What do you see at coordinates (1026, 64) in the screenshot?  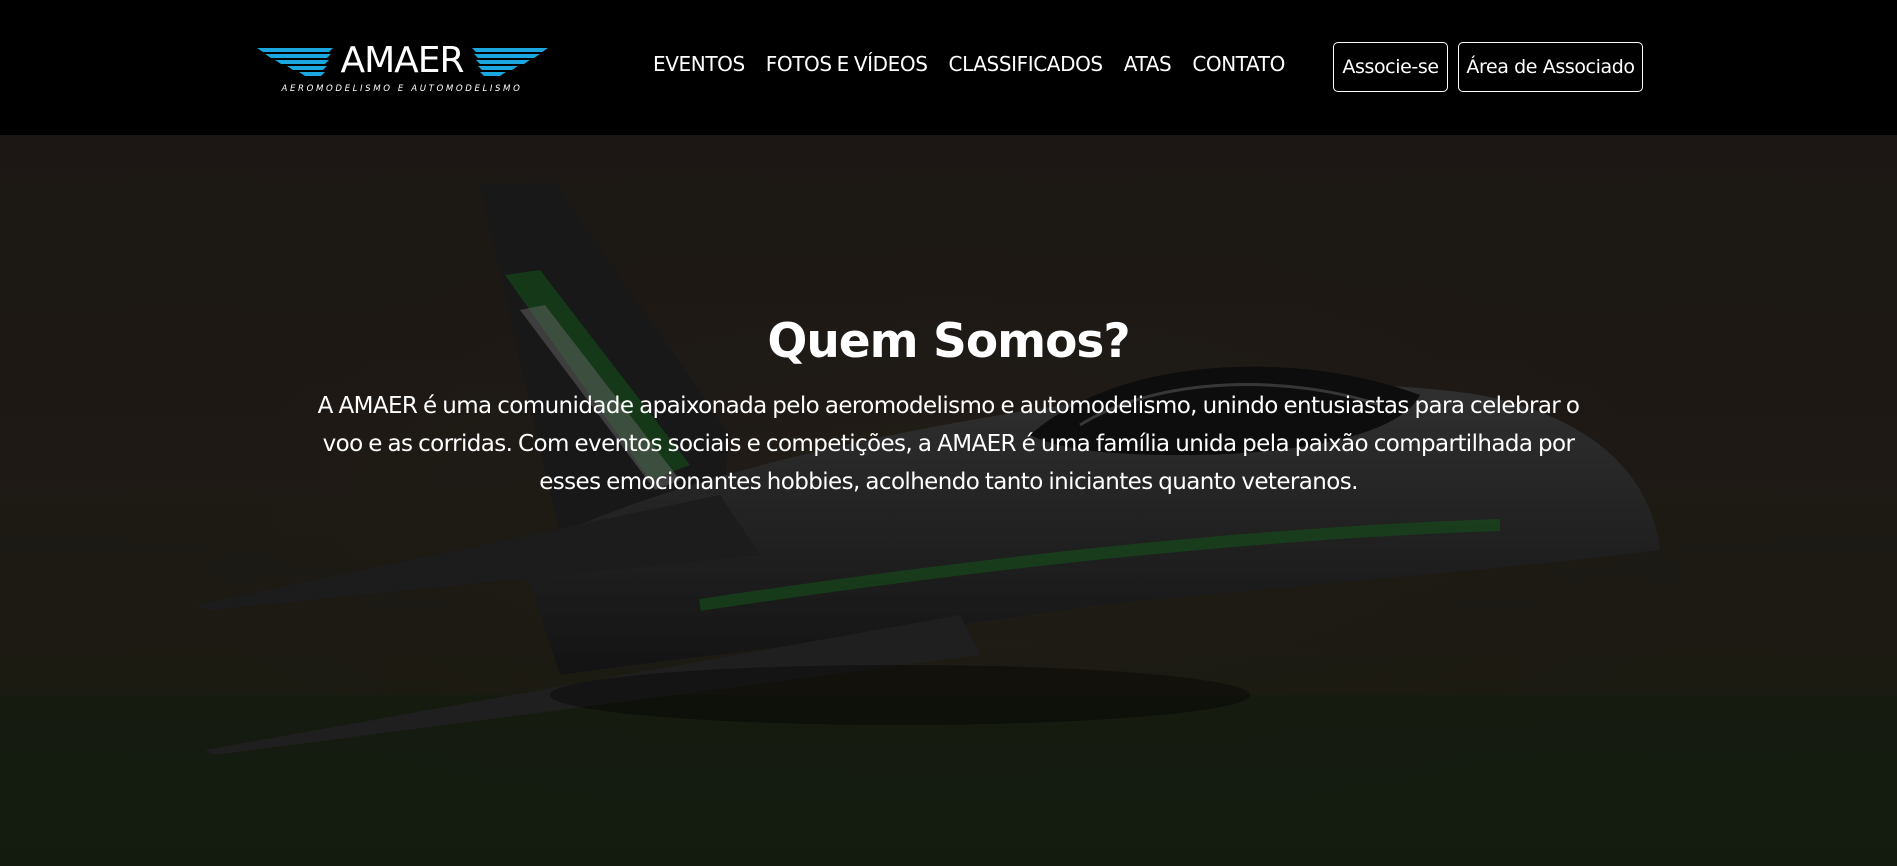 I see `nav-item-classificados: CLASSIFICADOS` at bounding box center [1026, 64].